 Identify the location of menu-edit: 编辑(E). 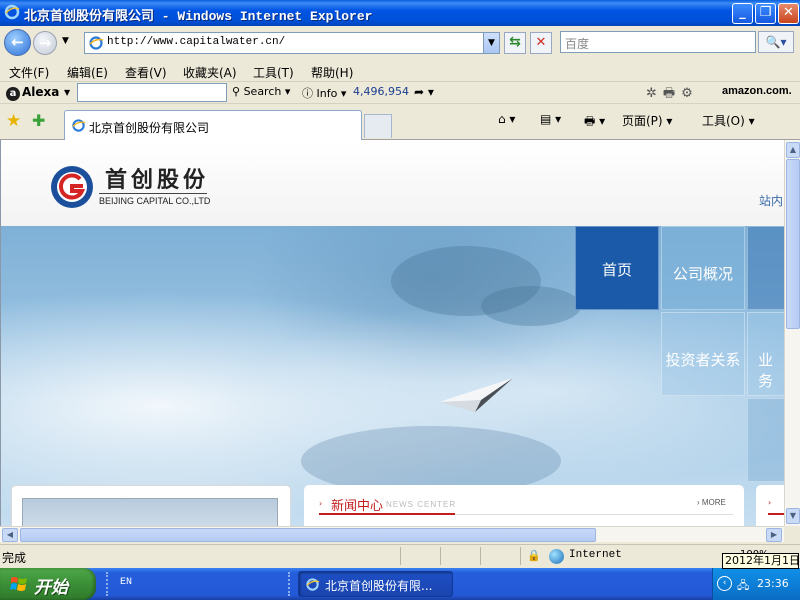
(87, 72).